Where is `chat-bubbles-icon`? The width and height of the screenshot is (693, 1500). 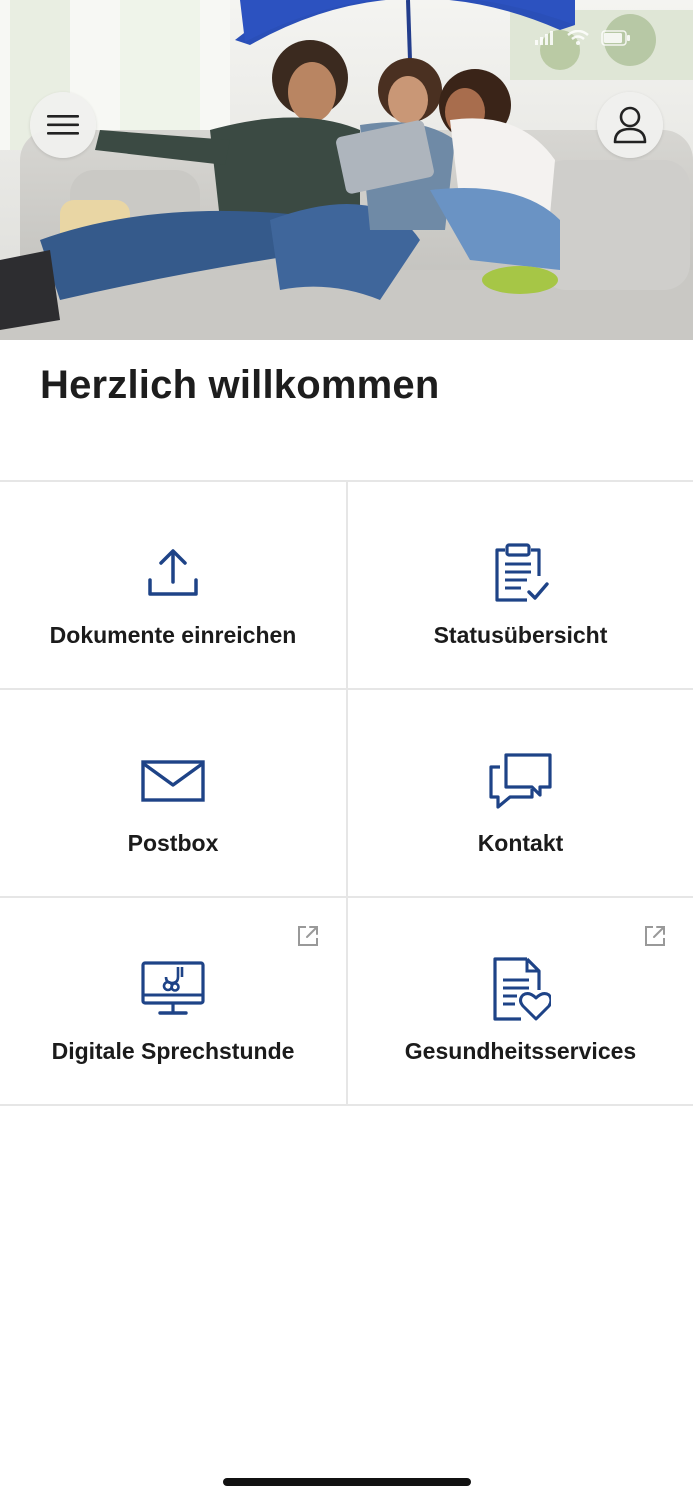 chat-bubbles-icon is located at coordinates (520, 781).